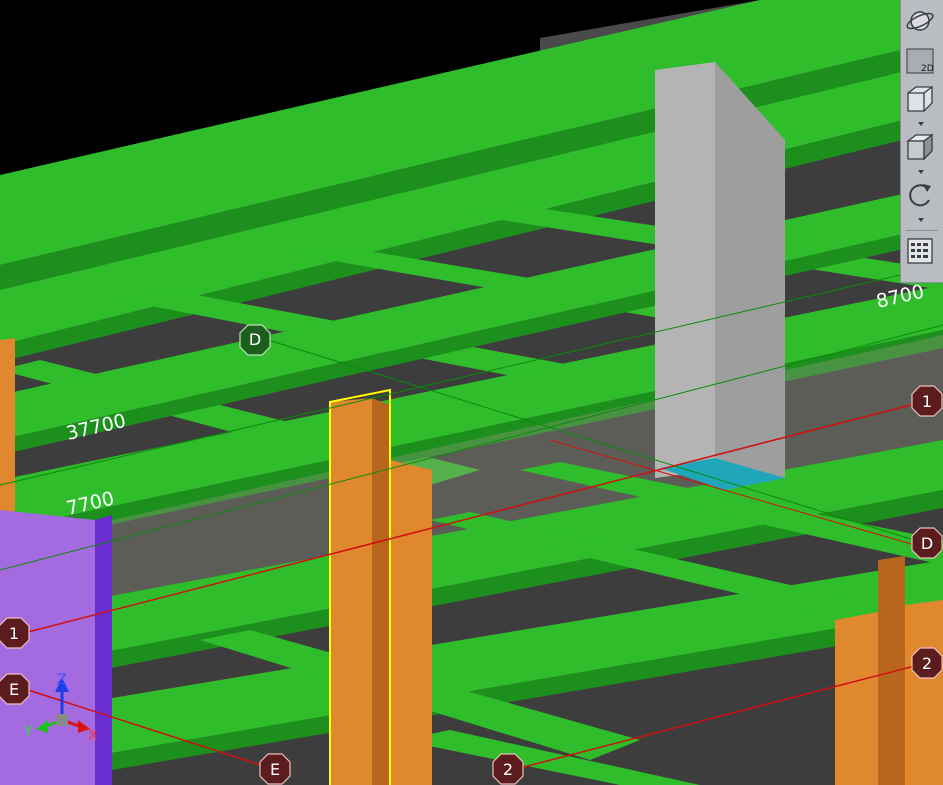 This screenshot has height=785, width=943. What do you see at coordinates (93, 736) in the screenshot?
I see `axis-x-label: X` at bounding box center [93, 736].